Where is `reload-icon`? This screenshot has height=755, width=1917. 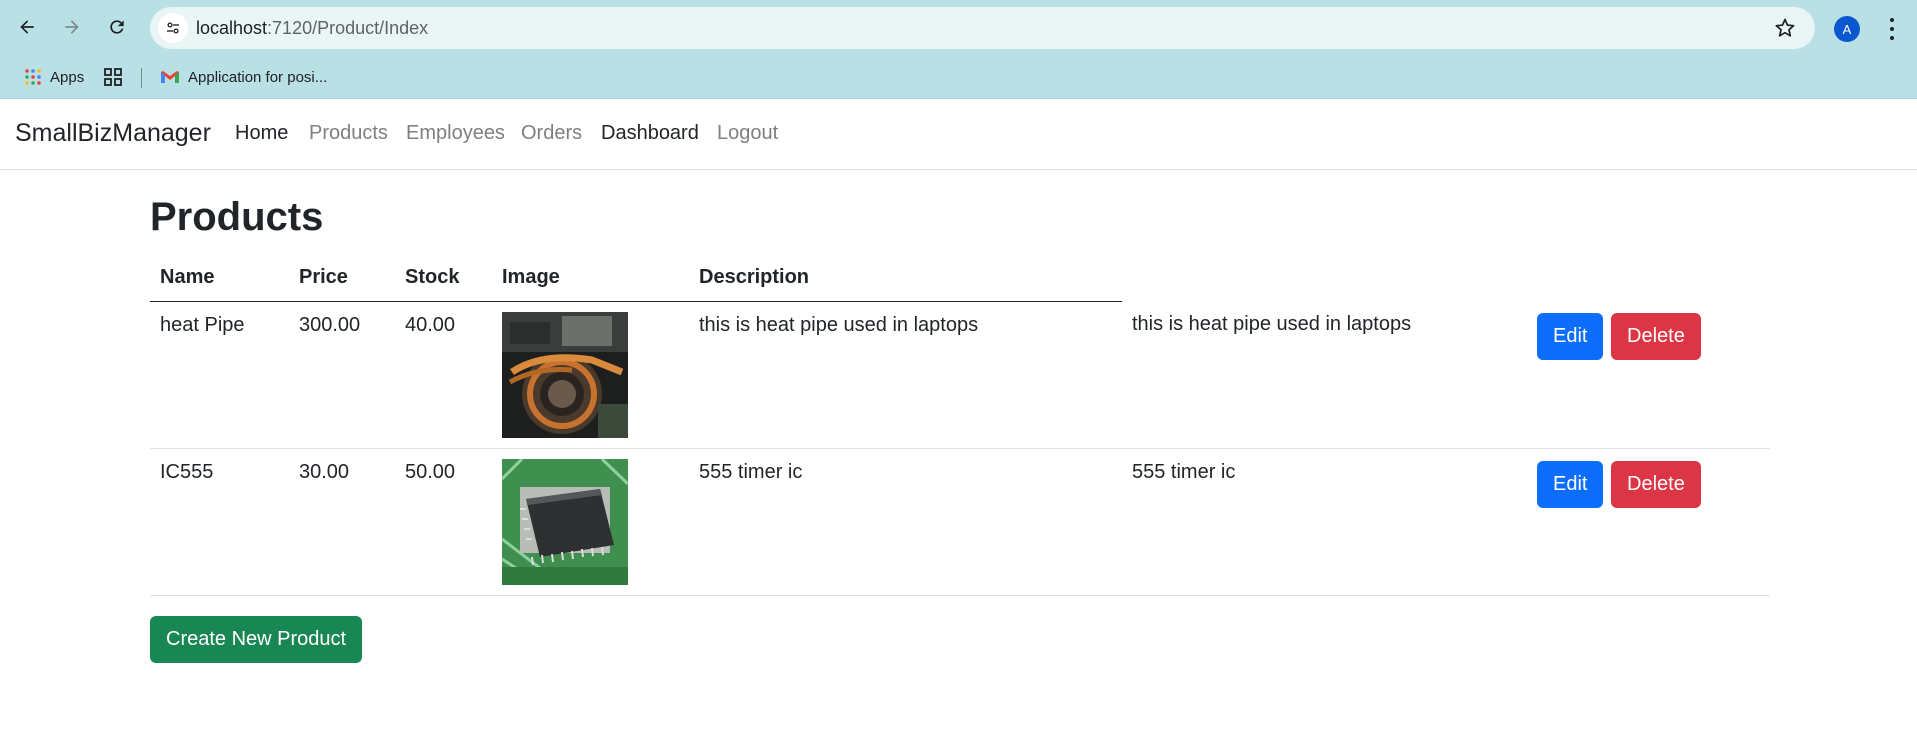 reload-icon is located at coordinates (117, 27).